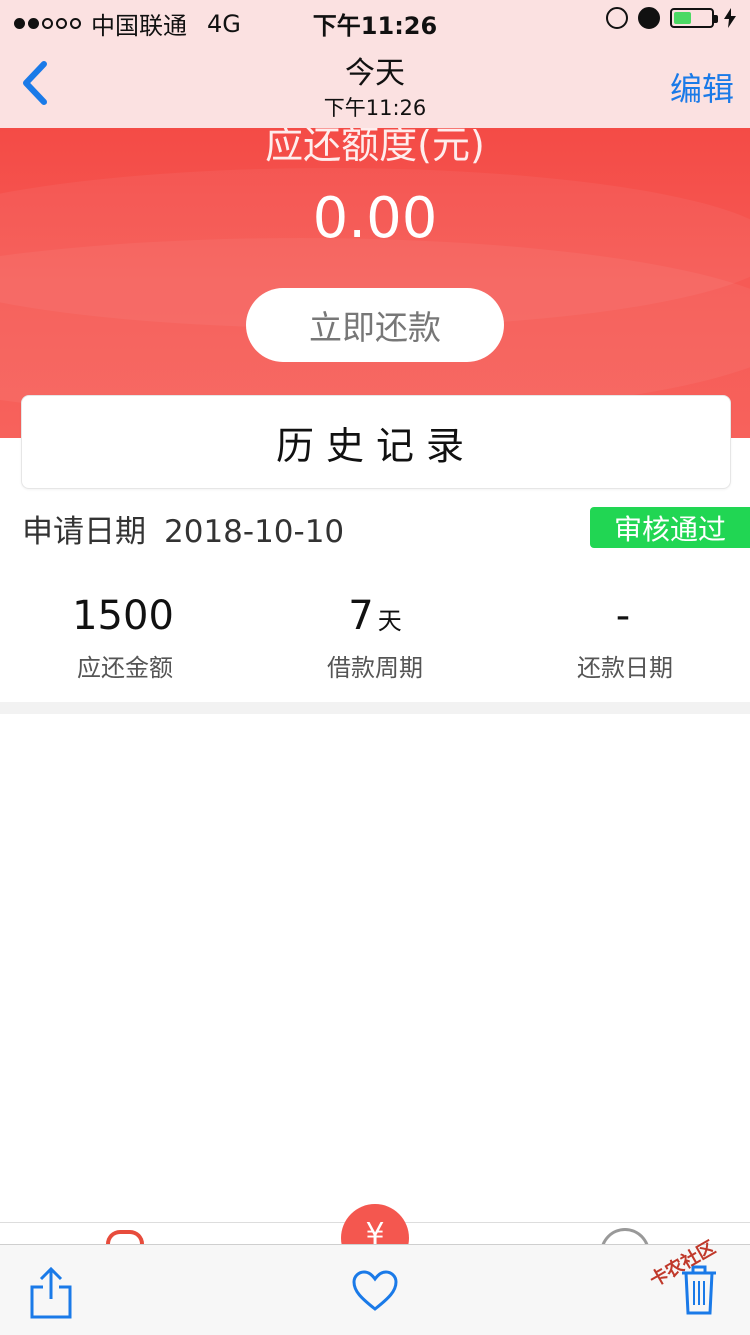  Describe the element at coordinates (694, 18) in the screenshot. I see `battery-icon` at that location.